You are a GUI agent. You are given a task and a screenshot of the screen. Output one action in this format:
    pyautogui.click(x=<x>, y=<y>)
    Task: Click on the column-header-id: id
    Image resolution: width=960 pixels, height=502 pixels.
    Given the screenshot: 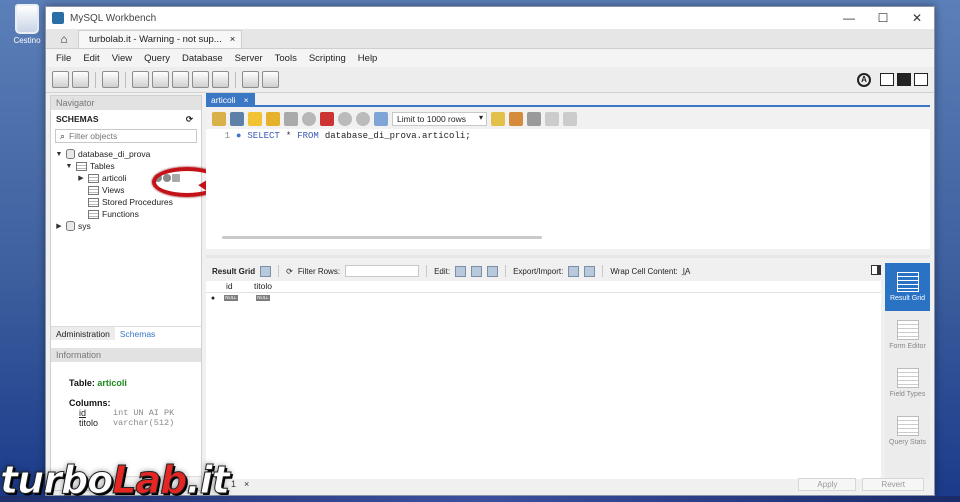 What is the action you would take?
    pyautogui.click(x=234, y=286)
    